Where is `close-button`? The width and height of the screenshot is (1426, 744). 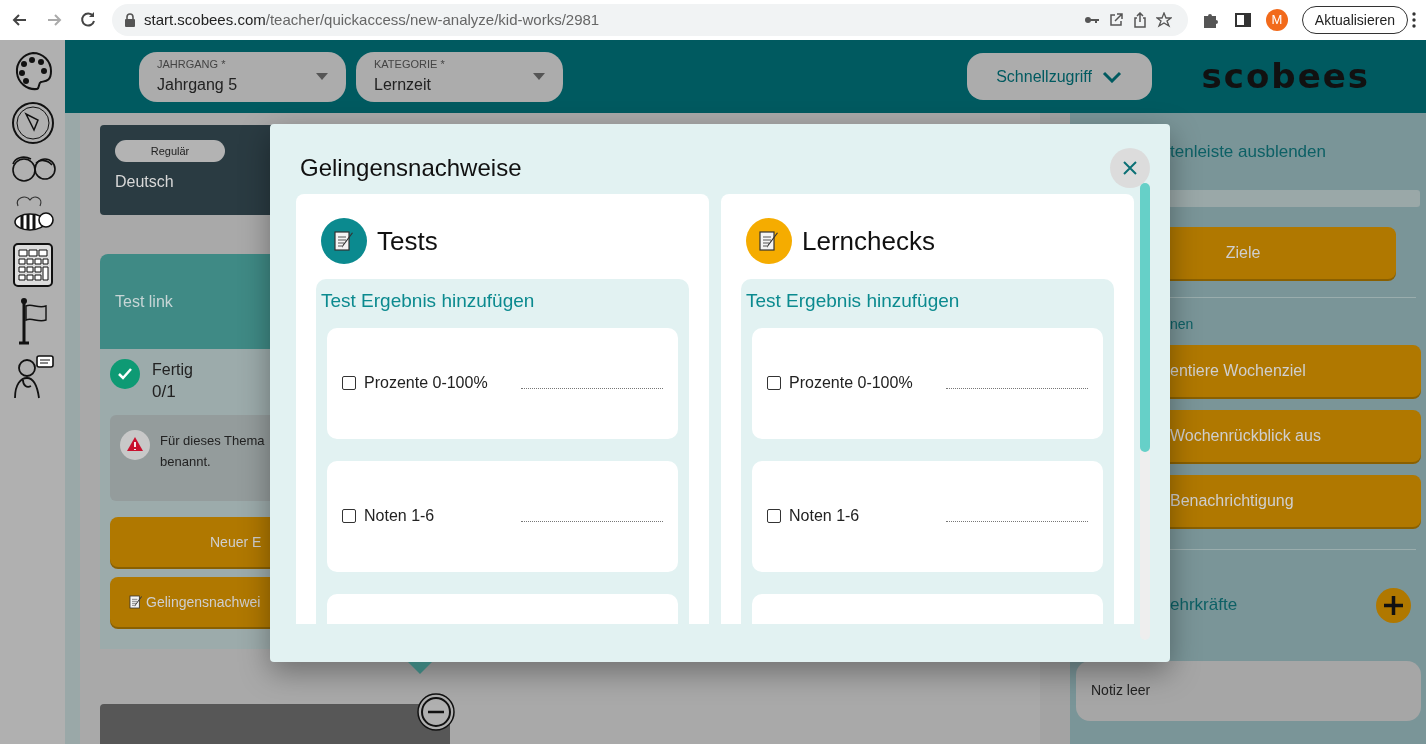 close-button is located at coordinates (1130, 168).